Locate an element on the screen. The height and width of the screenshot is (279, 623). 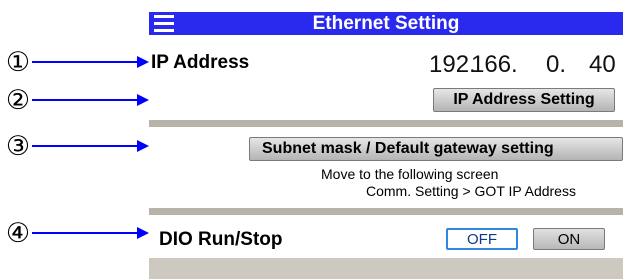
navigation-path-note: Comm. Setting > GOT IP Address is located at coordinates (471, 191).